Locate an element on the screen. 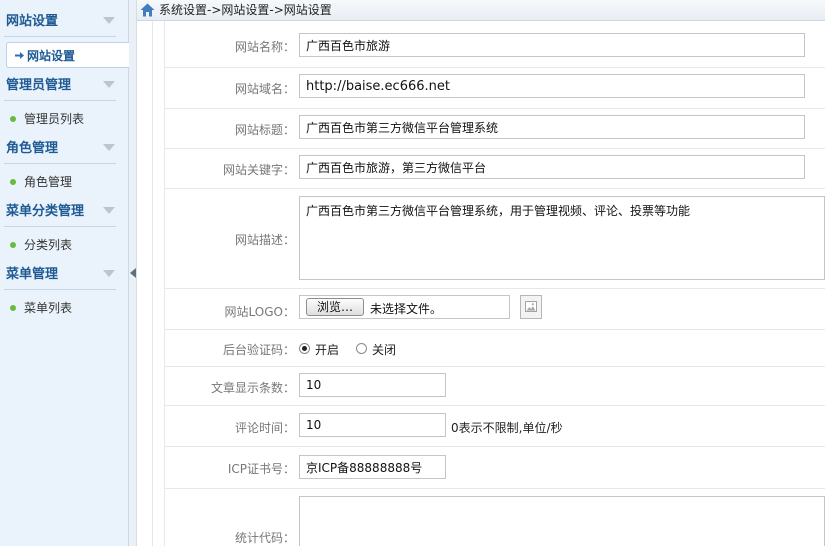 This screenshot has height=546, width=825. sidebar-group-title: 角色管理 is located at coordinates (32, 148).